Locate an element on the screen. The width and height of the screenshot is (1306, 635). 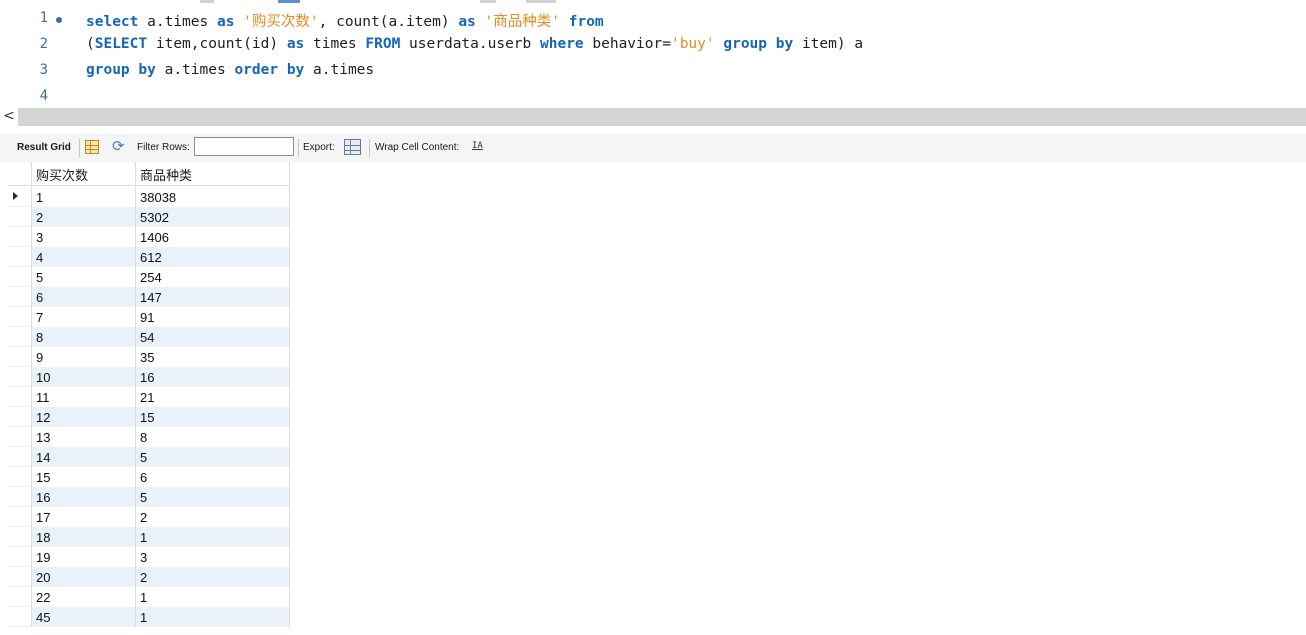
refresh-icon: ⟳ is located at coordinates (118, 147).